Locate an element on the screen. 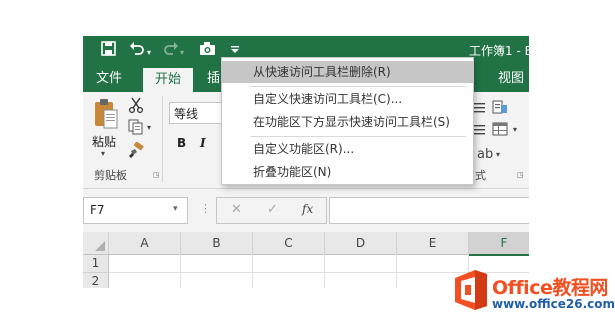 The image size is (615, 322). cancel-icon: ✕ is located at coordinates (236, 209).